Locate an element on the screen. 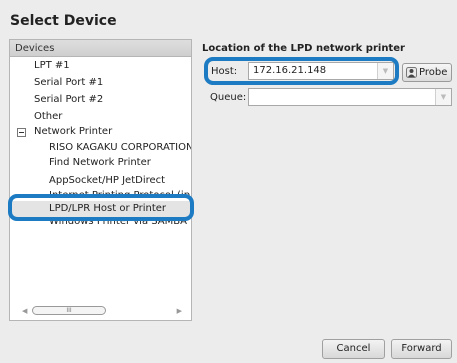 The height and width of the screenshot is (363, 457). scroll-left-icon: ◀ is located at coordinates (24, 311).